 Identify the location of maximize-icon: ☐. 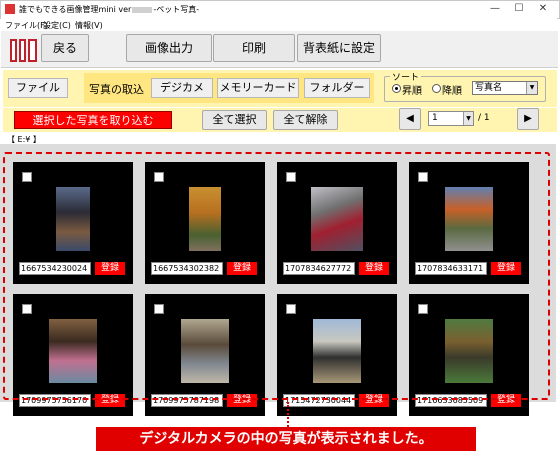
(519, 9).